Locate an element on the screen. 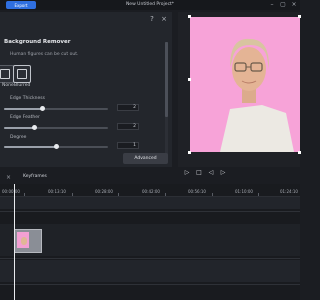  close-tab-icon: × is located at coordinates (8, 177).